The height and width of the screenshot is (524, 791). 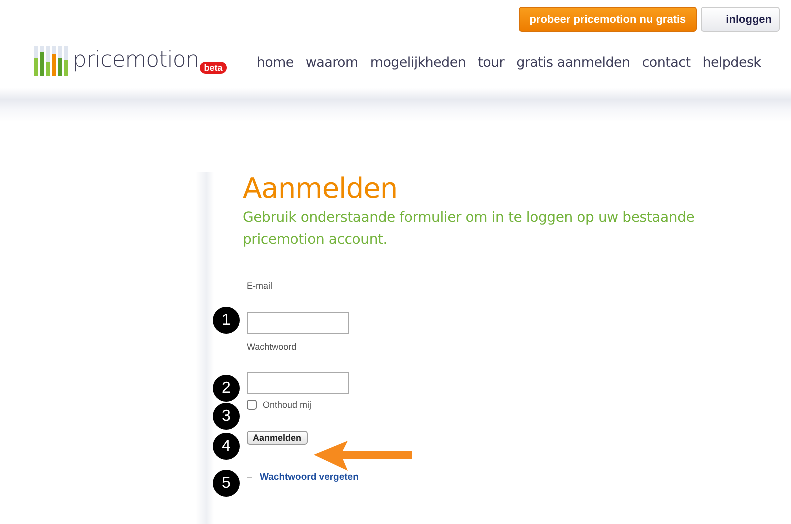 What do you see at coordinates (226, 388) in the screenshot?
I see `step-marker: 2` at bounding box center [226, 388].